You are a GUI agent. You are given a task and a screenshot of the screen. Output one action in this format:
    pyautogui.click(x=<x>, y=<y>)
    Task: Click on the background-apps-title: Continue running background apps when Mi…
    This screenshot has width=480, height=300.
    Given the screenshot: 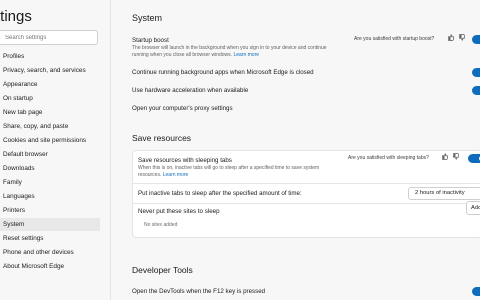 What is the action you would take?
    pyautogui.click(x=223, y=72)
    